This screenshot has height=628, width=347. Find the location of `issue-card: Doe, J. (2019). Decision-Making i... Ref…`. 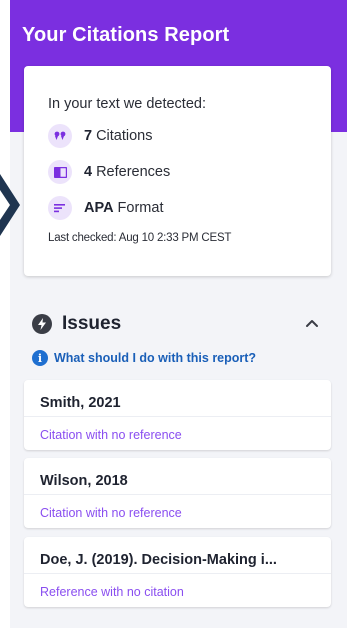

issue-card: Doe, J. (2019). Decision-Making i... Ref… is located at coordinates (177, 572).